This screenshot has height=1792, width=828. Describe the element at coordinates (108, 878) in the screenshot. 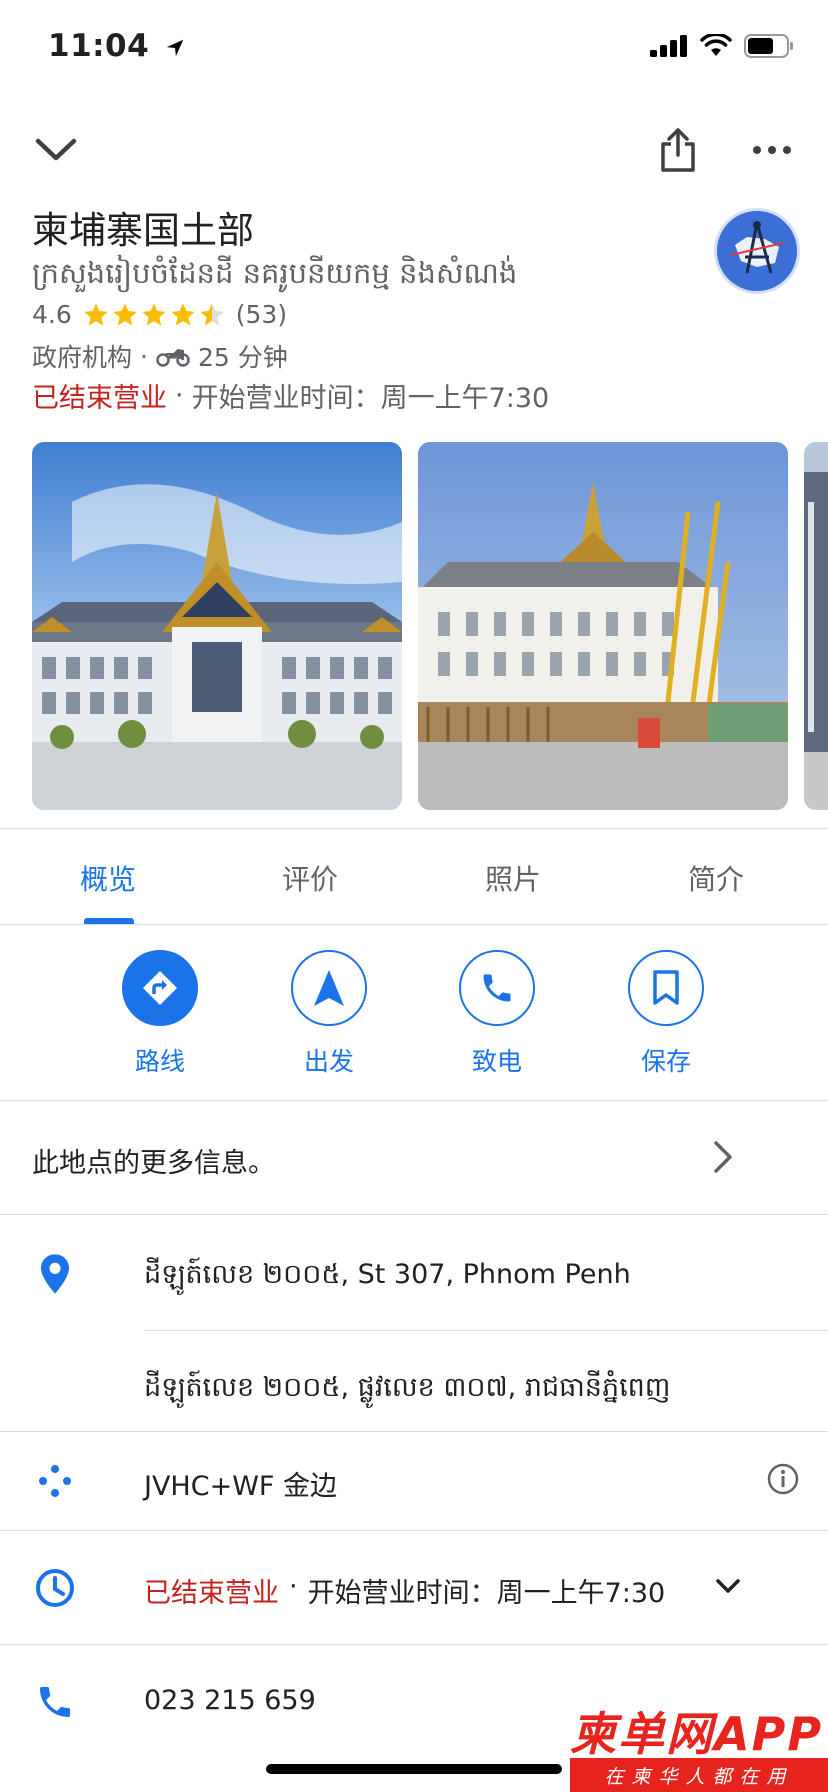

I see `tab-overview: 概览` at that location.